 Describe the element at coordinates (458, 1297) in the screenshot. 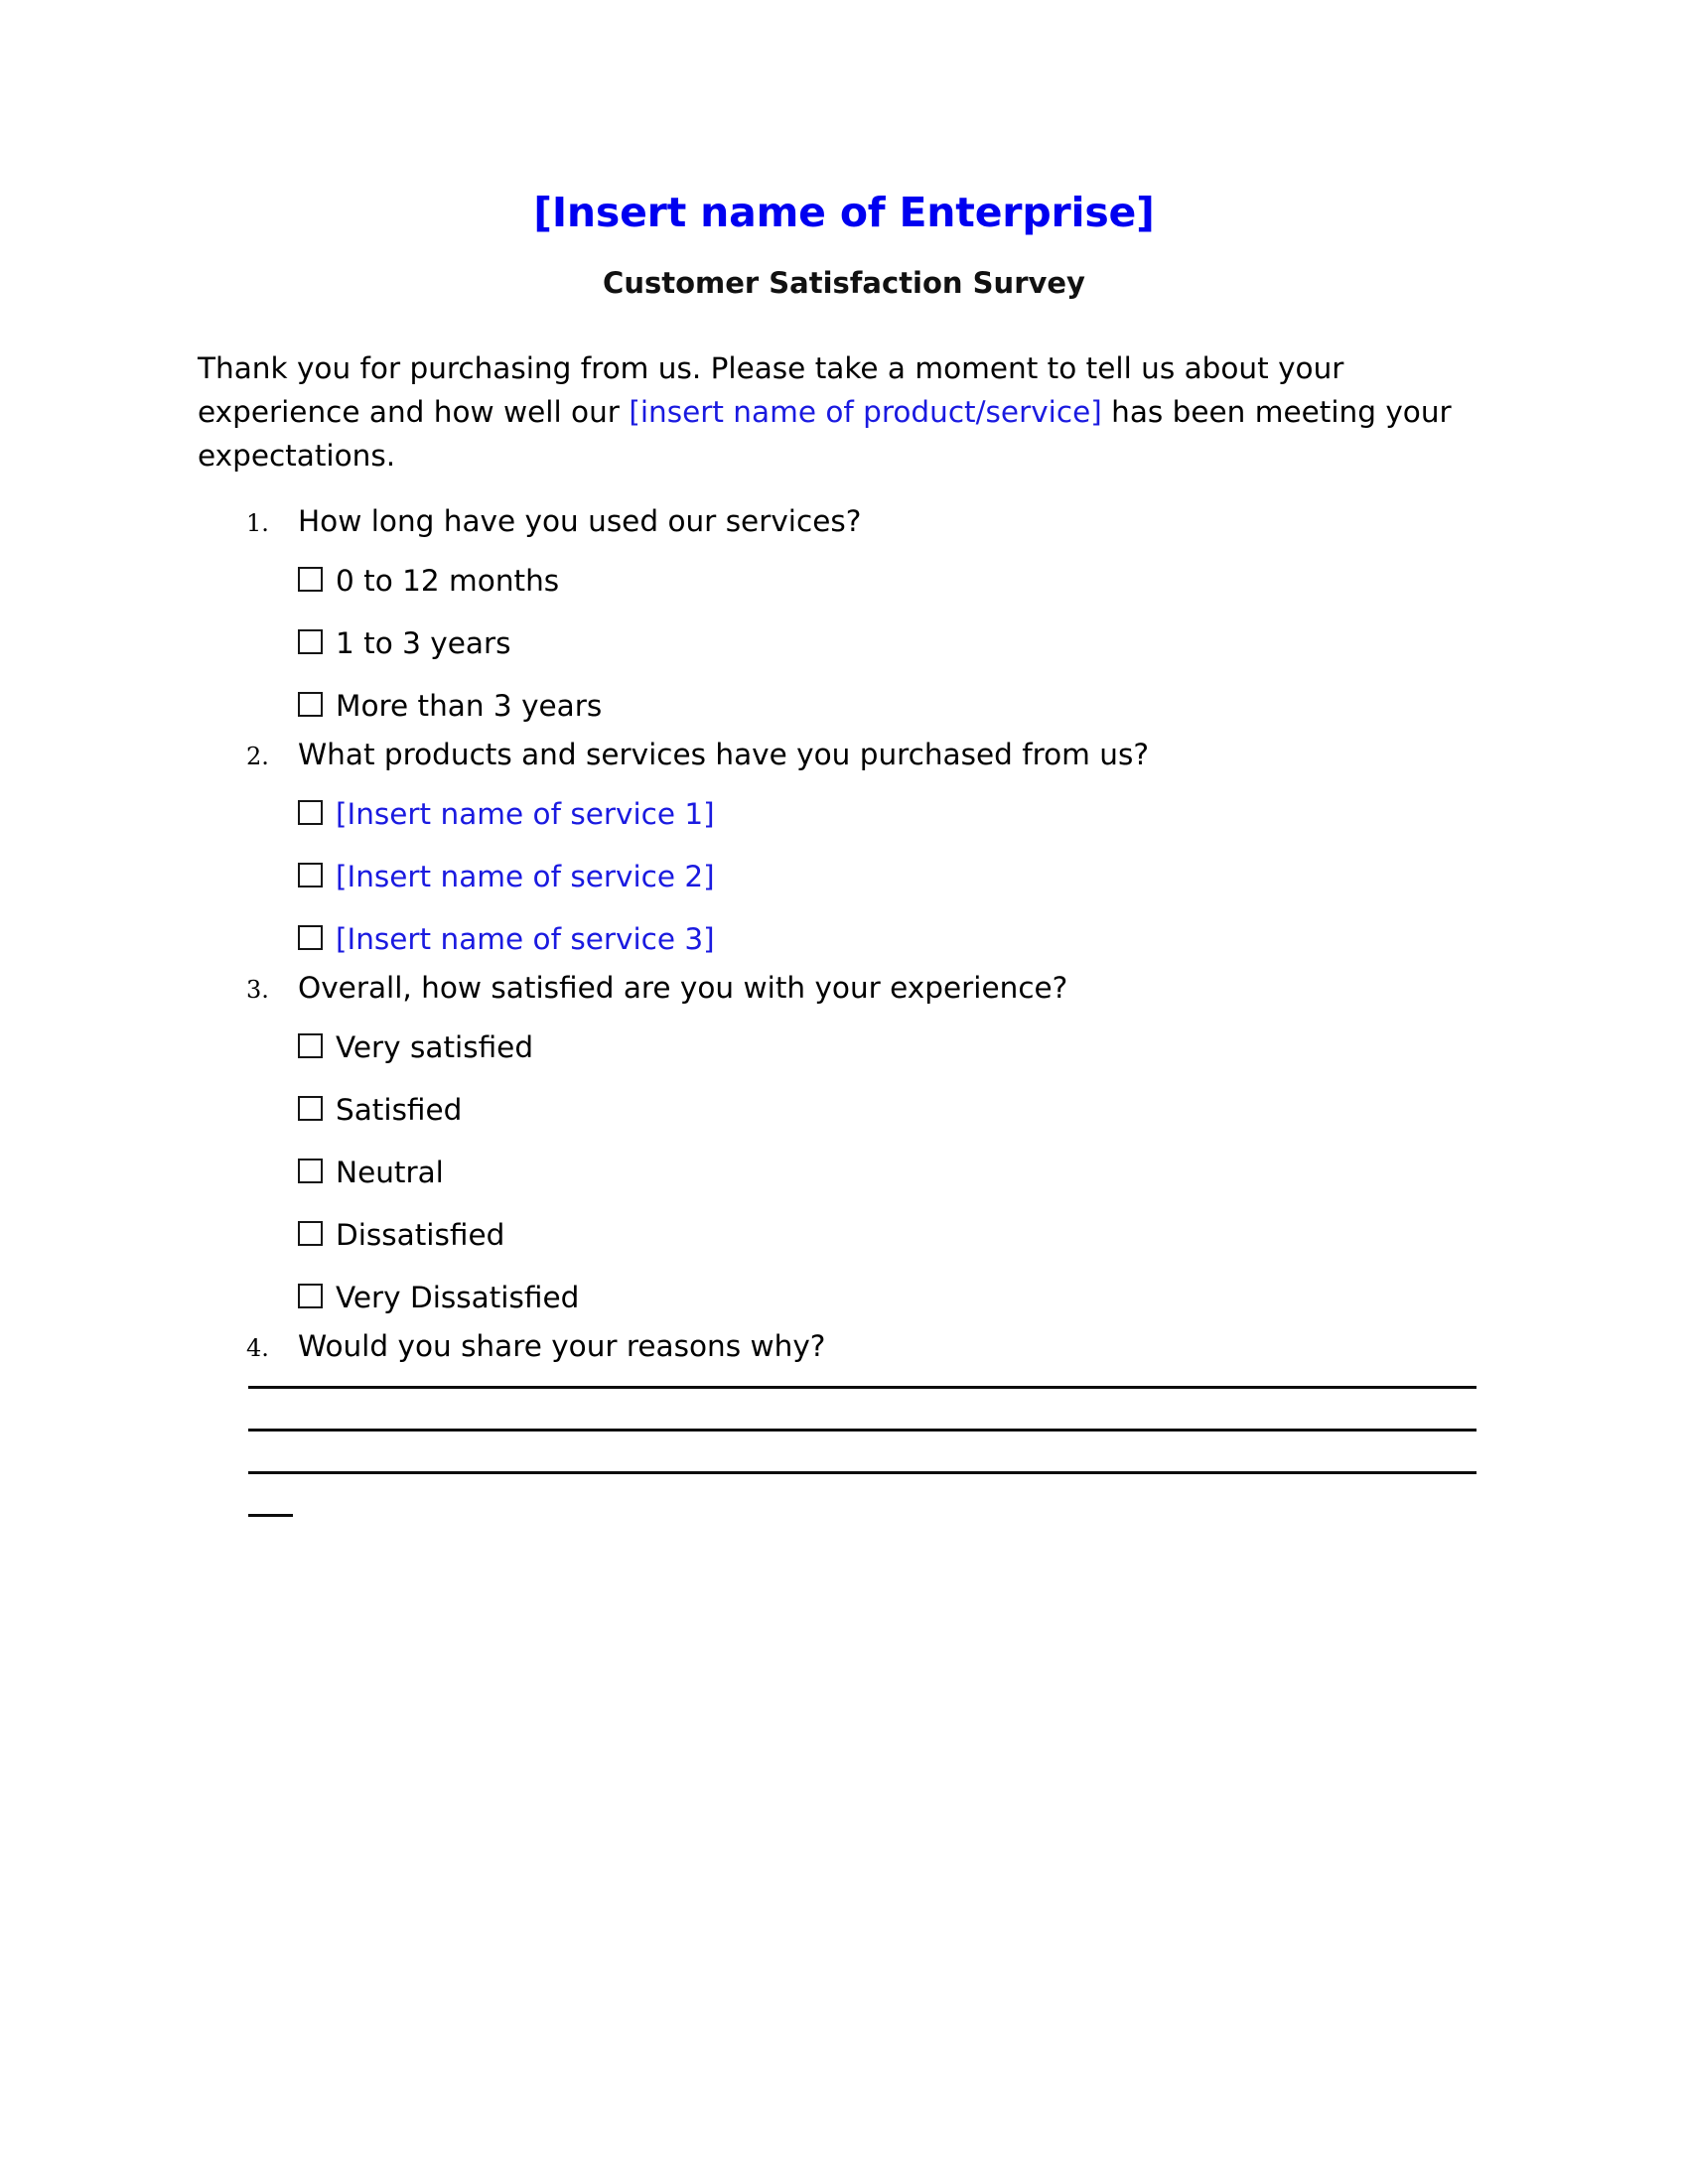

I see `option-label: Very Dissatisfied` at that location.